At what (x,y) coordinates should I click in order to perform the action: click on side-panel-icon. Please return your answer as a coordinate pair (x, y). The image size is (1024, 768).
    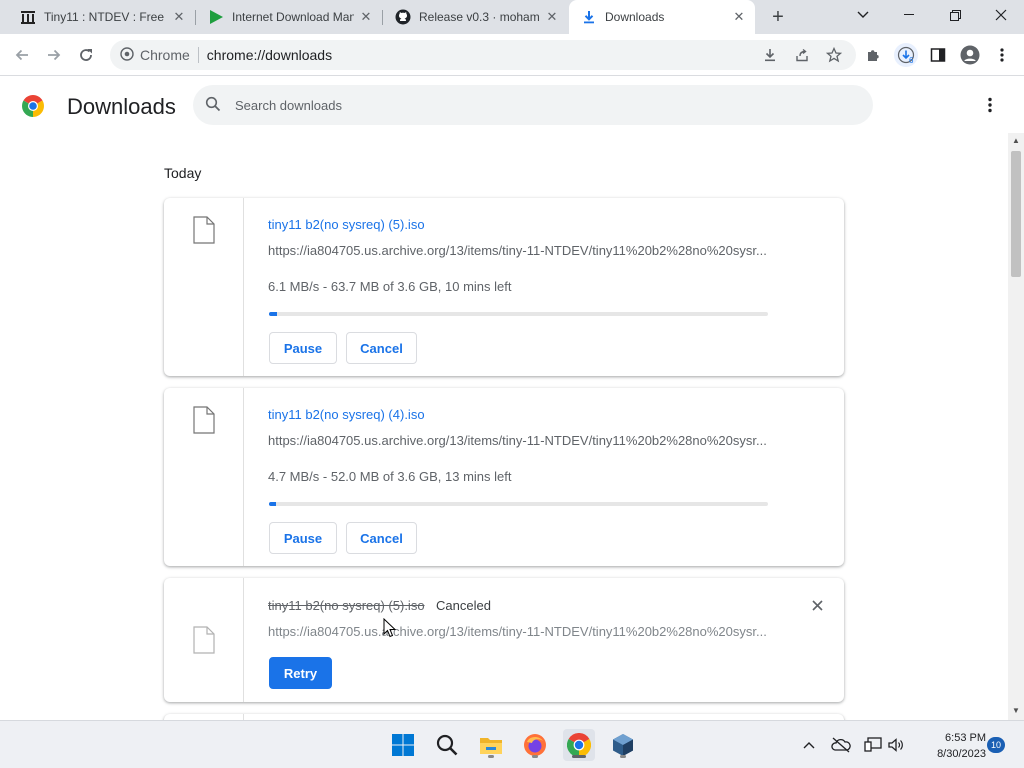
    Looking at the image, I should click on (938, 55).